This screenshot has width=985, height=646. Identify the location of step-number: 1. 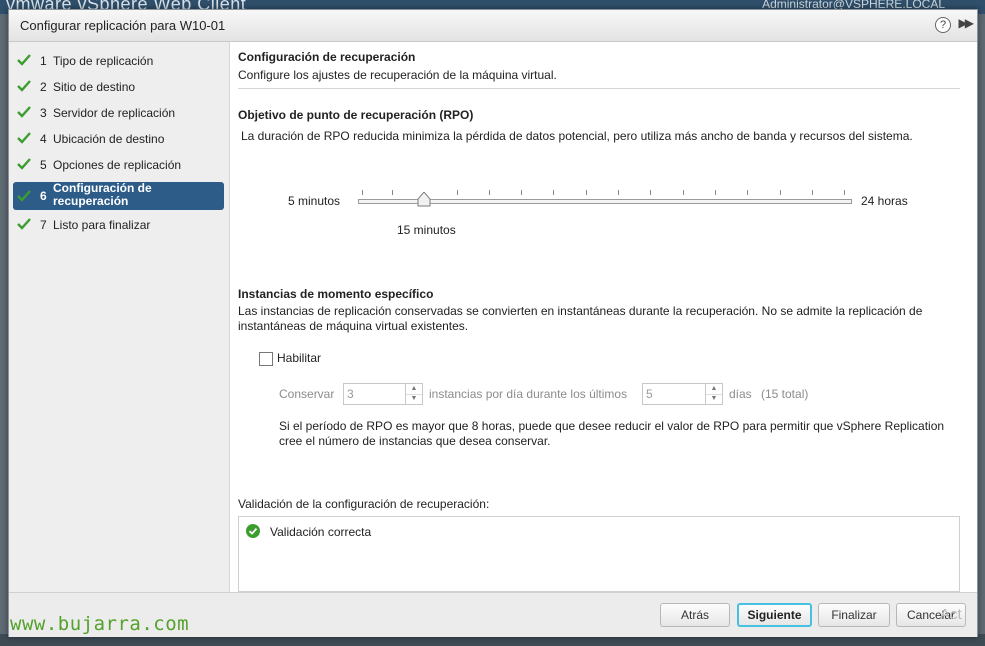
(43, 61).